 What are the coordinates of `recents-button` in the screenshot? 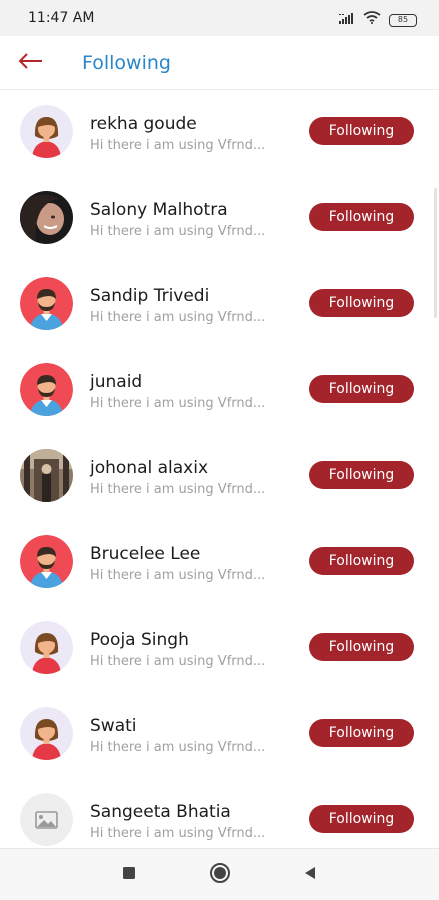 It's located at (129, 875).